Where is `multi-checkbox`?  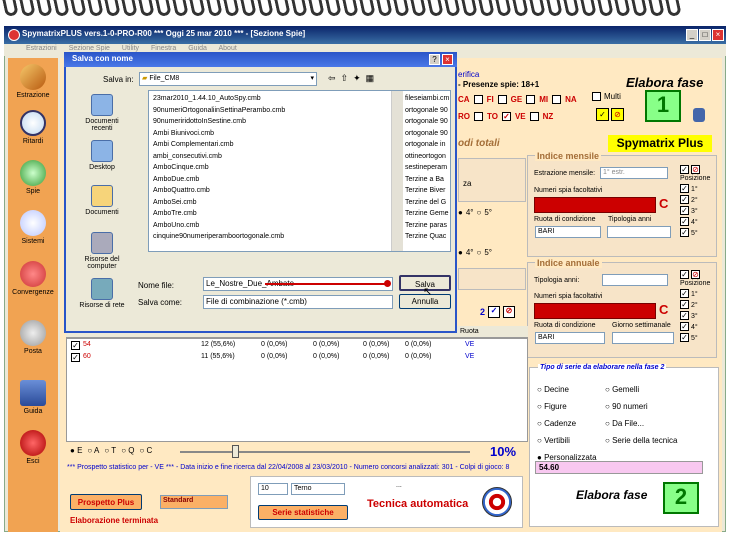 multi-checkbox is located at coordinates (596, 96).